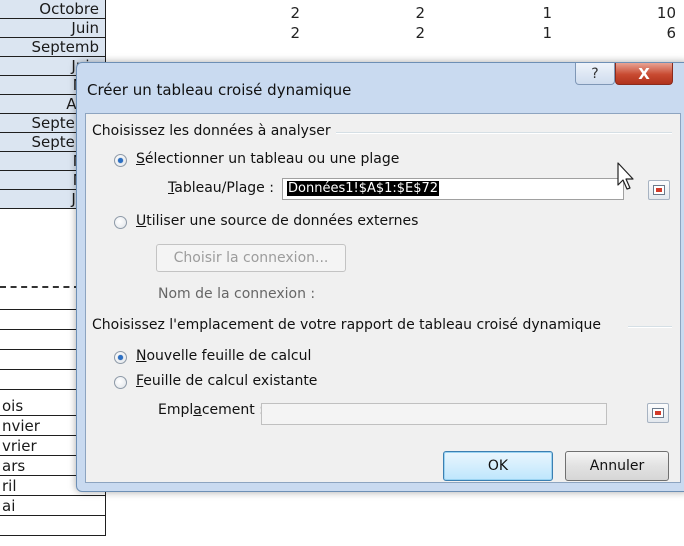 This screenshot has width=684, height=546. I want to click on dialog-title: Créer un tableau croisé dynamique, so click(219, 90).